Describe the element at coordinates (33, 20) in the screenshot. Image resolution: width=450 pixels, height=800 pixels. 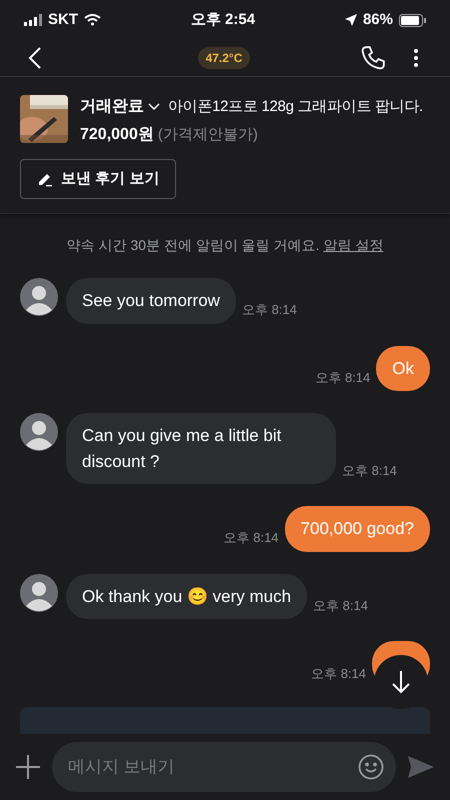
I see `signal-icon` at that location.